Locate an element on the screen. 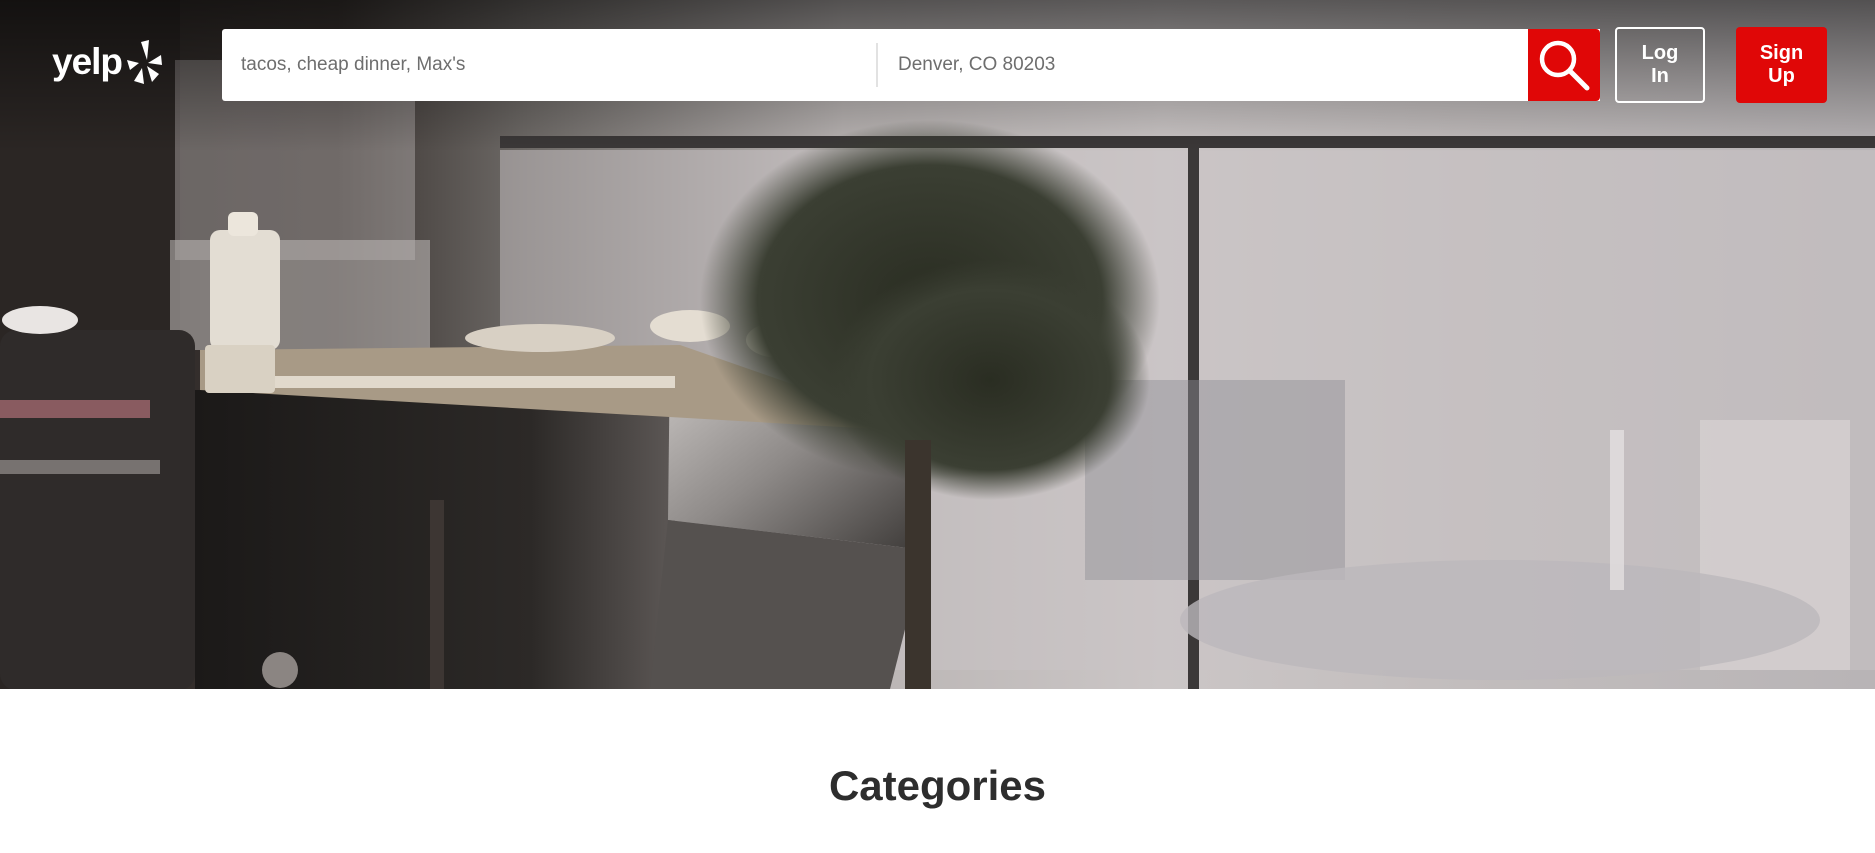 Image resolution: width=1875 pixels, height=853 pixels. login-button: Log In is located at coordinates (1660, 65).